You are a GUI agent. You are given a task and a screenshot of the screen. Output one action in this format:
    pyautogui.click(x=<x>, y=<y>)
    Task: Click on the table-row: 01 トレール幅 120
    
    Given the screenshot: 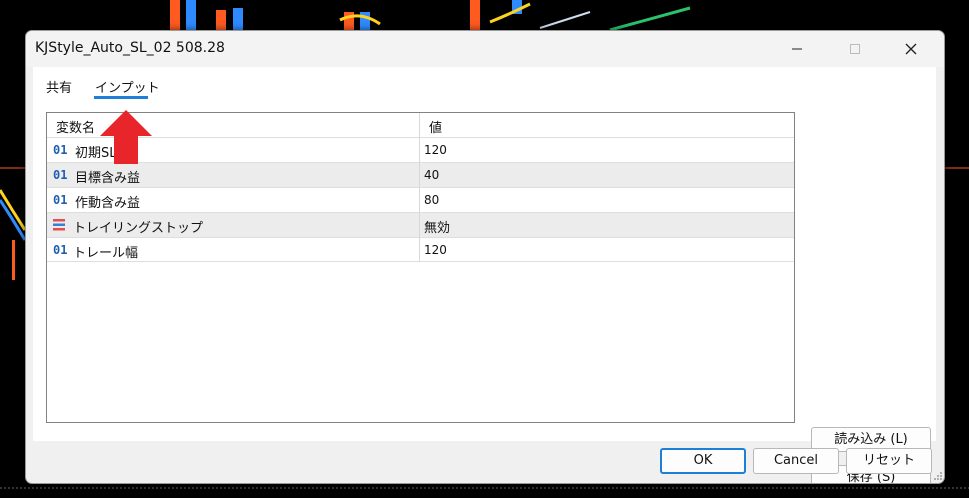 What is the action you would take?
    pyautogui.click(x=420, y=249)
    